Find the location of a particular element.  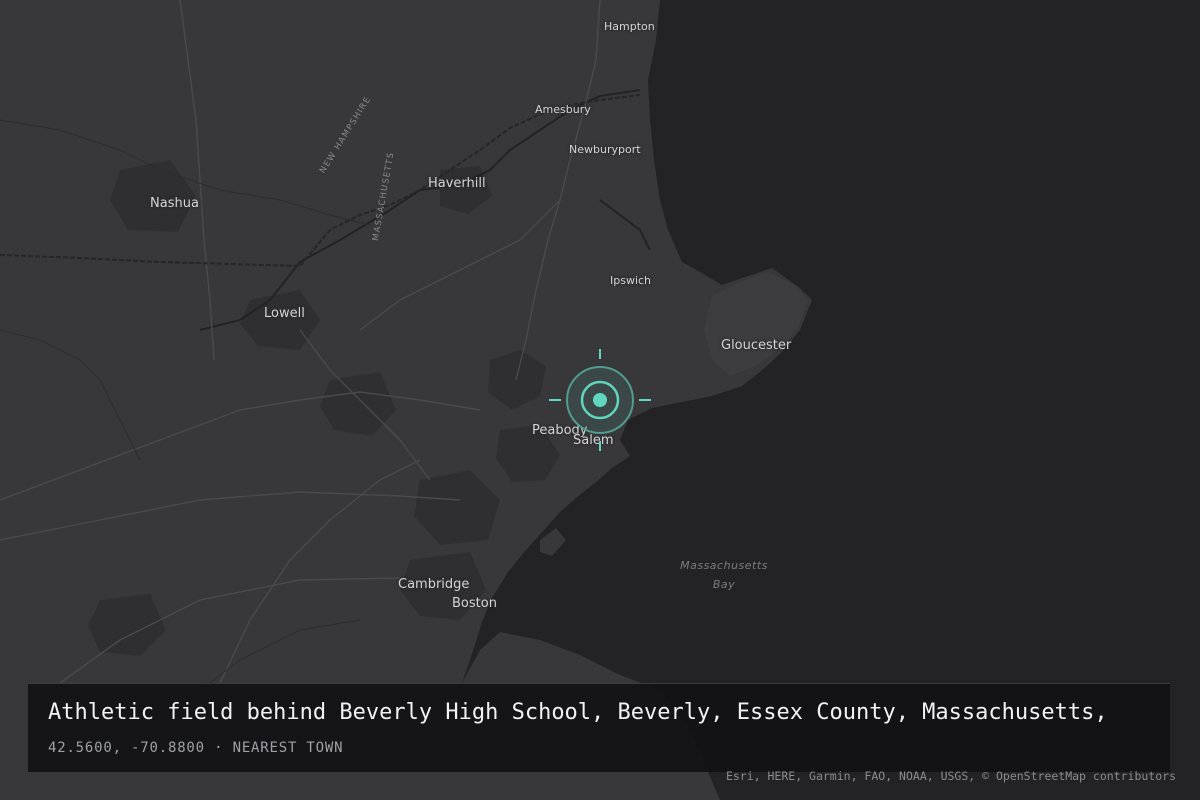

location-details: 42.5600, -70.8800 · NEAREST TOWN is located at coordinates (195, 748).